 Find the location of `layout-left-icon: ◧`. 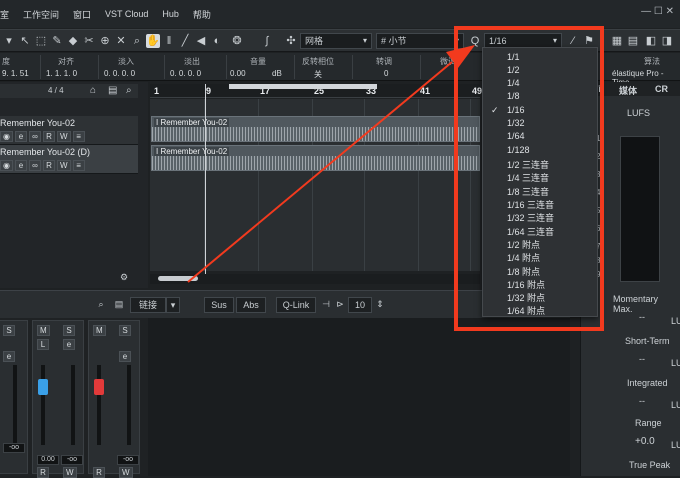

layout-left-icon: ◧ is located at coordinates (651, 41).